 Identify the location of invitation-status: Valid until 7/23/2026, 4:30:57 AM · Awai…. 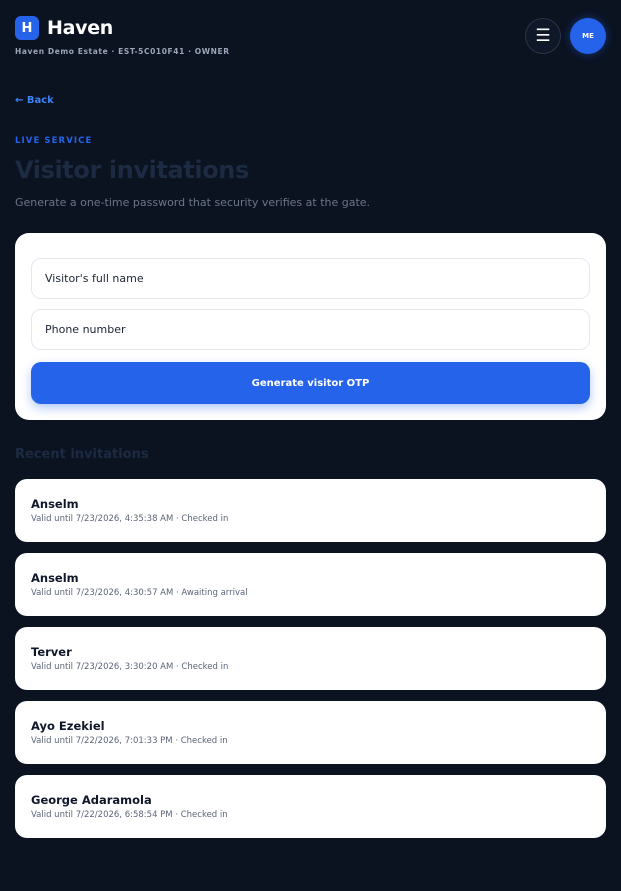
(139, 593).